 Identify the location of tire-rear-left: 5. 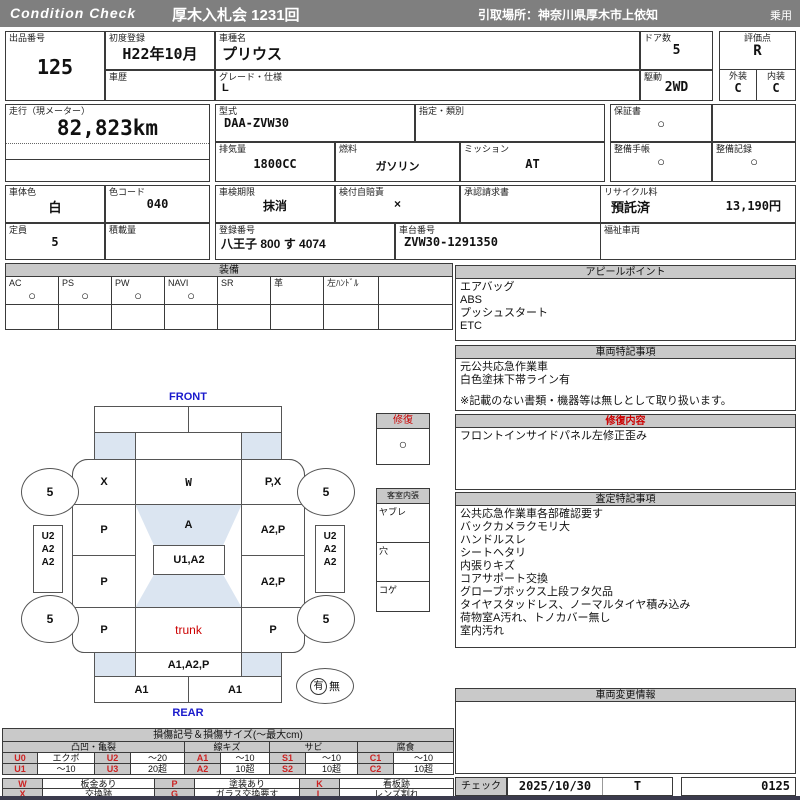
(50, 619).